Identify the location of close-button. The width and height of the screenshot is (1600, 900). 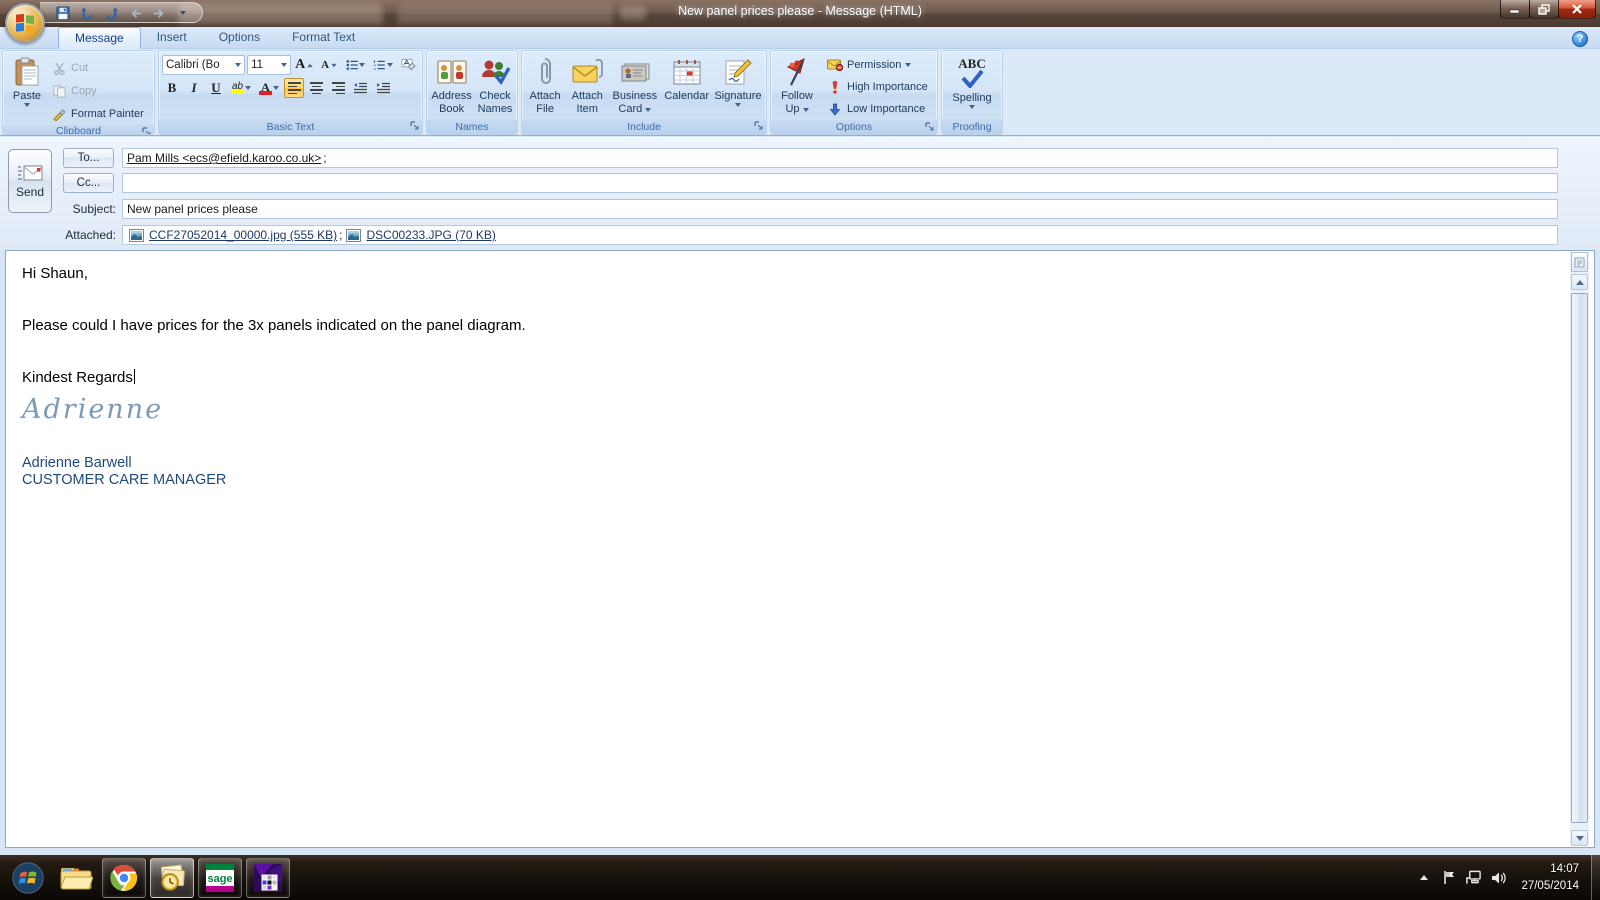
(1577, 9).